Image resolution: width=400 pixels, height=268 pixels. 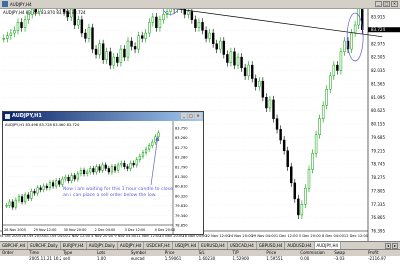 I want to click on time-tick-label: 1 Dec 12:00, so click(x=287, y=236).